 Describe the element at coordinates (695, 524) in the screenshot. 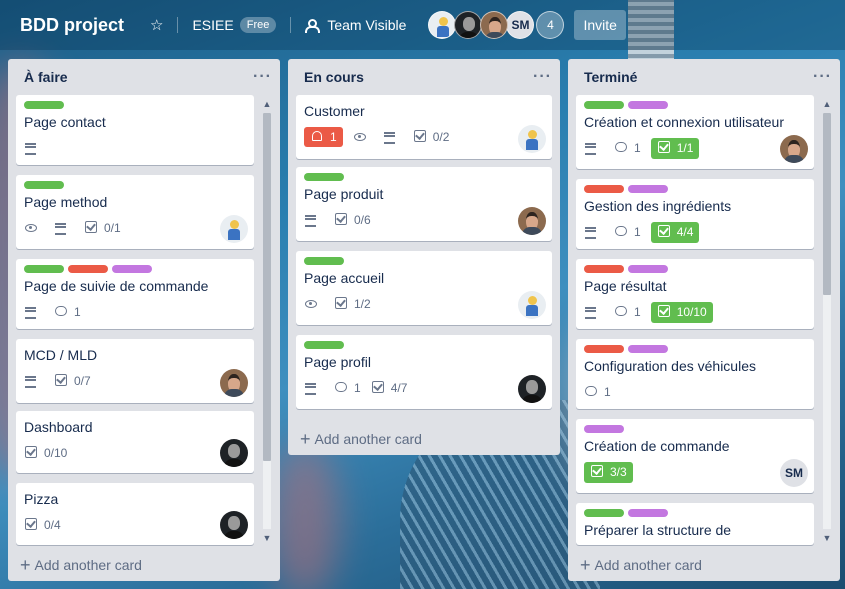

I see `card: Préparer la structure de` at that location.